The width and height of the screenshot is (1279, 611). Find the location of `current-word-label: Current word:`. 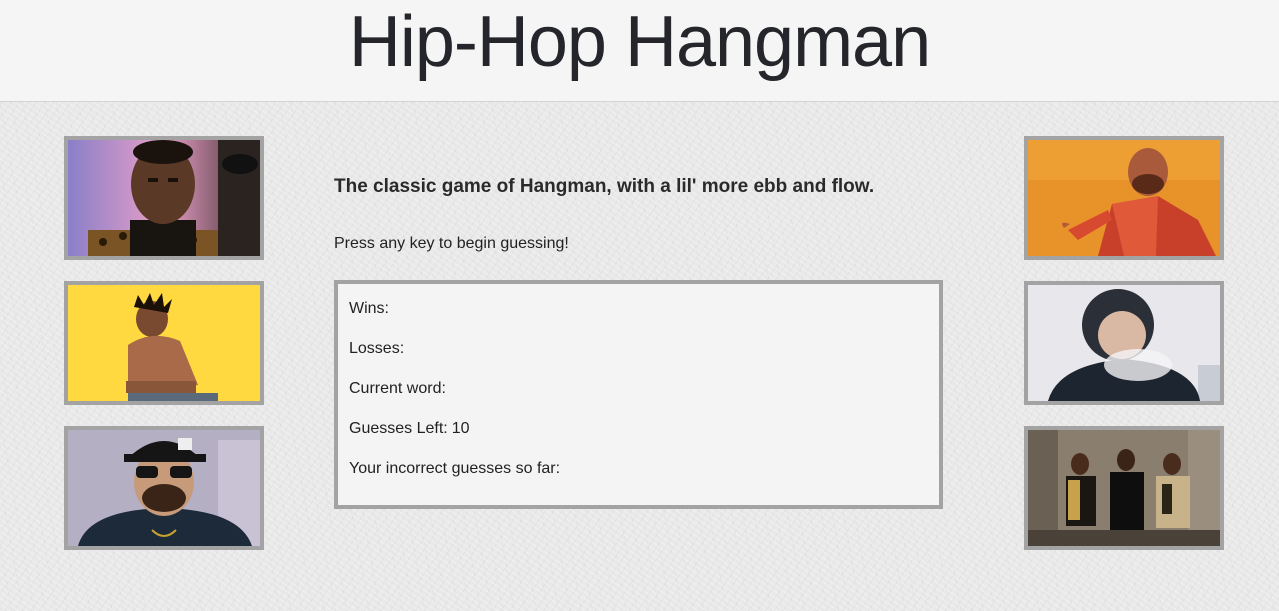

current-word-label: Current word: is located at coordinates (397, 388).